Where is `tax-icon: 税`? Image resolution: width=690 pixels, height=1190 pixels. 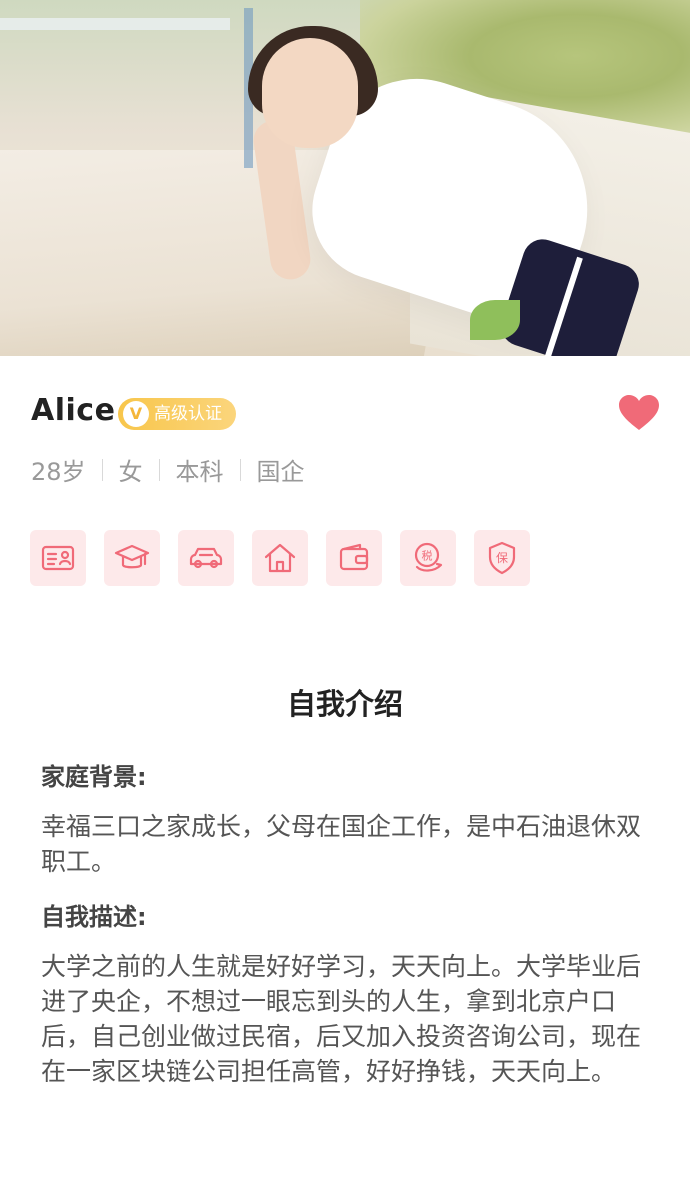 tax-icon: 税 is located at coordinates (428, 557).